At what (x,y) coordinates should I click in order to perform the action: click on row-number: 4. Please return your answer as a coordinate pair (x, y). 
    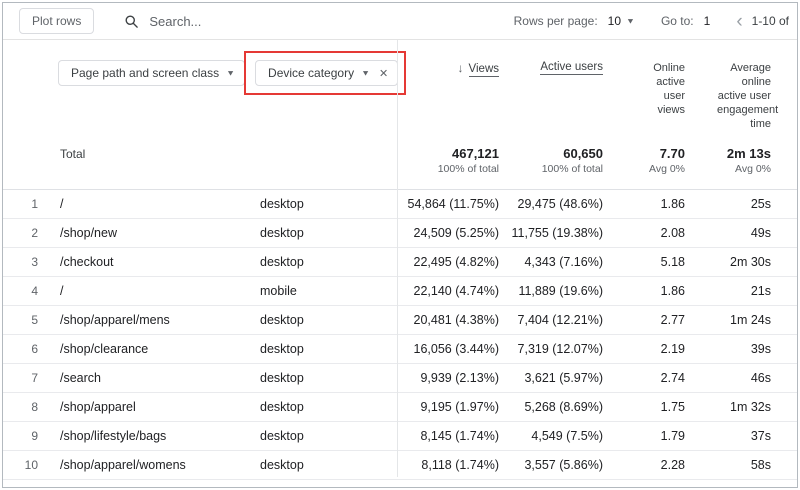
    Looking at the image, I should click on (34, 291).